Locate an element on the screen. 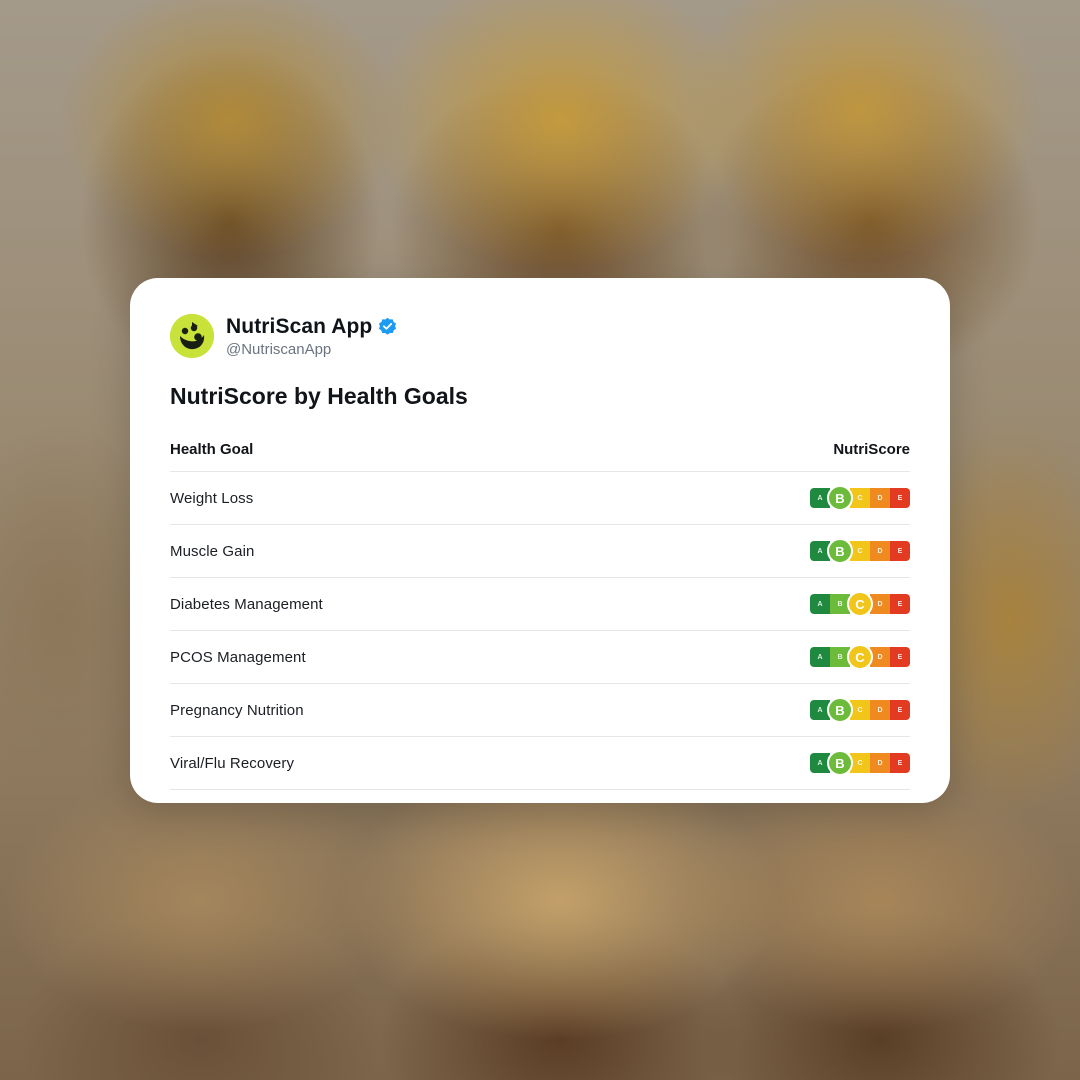  table-row: PCOS Management A B C D E is located at coordinates (540, 657).